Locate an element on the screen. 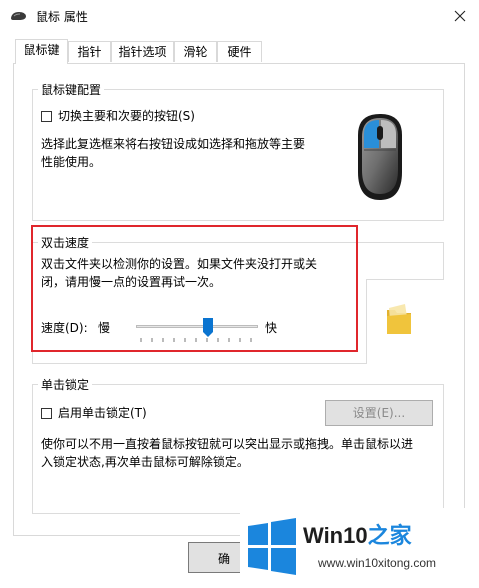 This screenshot has width=479, height=588. tab-label: 鼠标键 is located at coordinates (41, 50).